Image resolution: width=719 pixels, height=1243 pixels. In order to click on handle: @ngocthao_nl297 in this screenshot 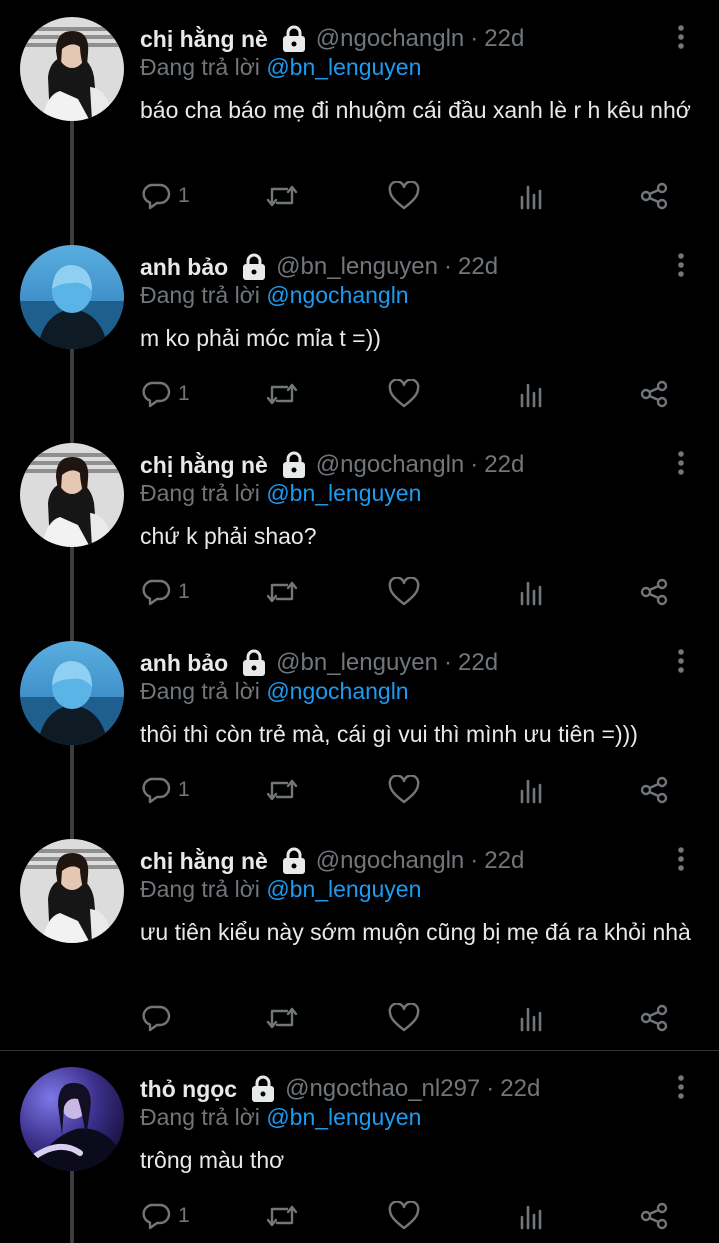, I will do `click(382, 1089)`.